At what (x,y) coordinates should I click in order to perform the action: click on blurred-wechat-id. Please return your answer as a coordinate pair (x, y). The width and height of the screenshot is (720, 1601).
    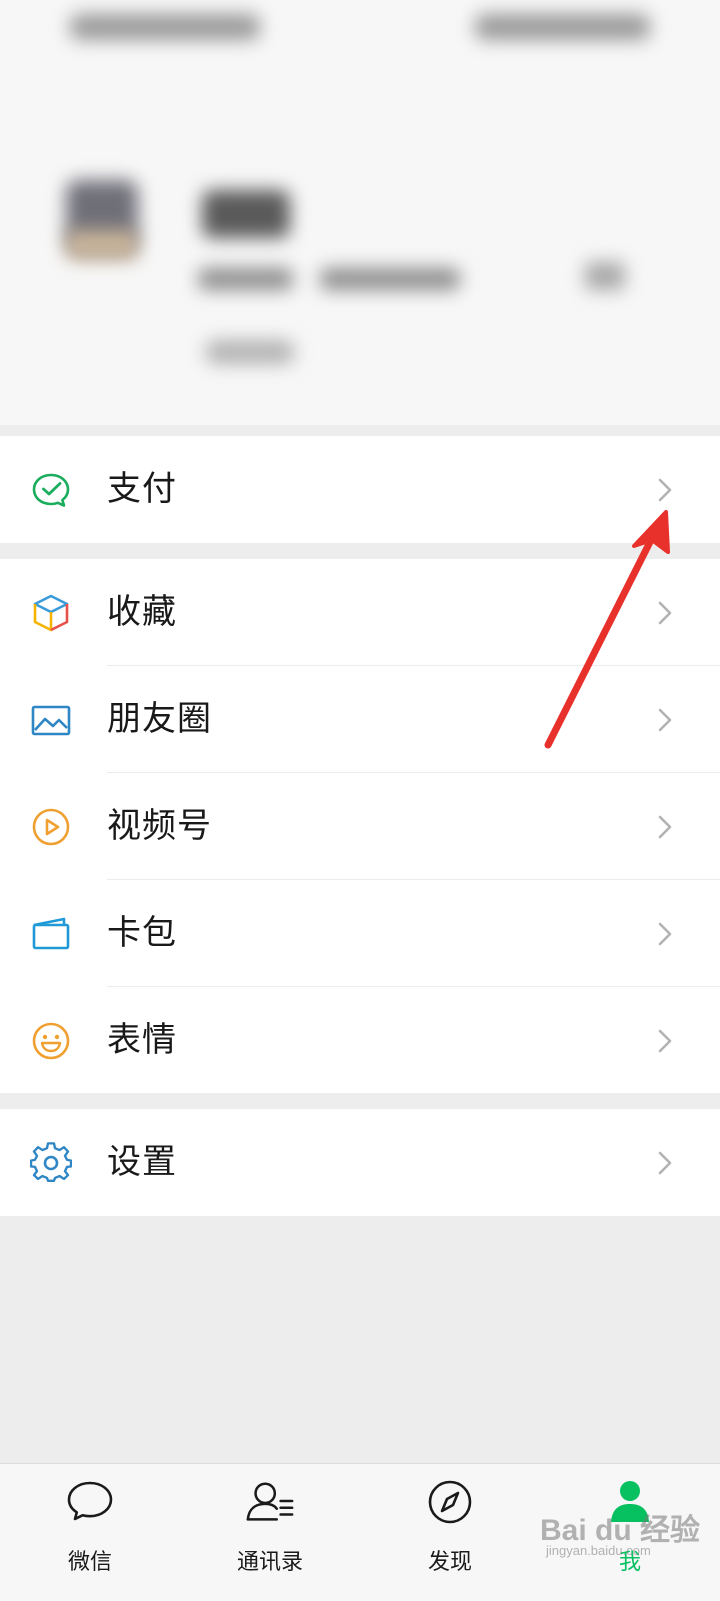
    Looking at the image, I should click on (390, 279).